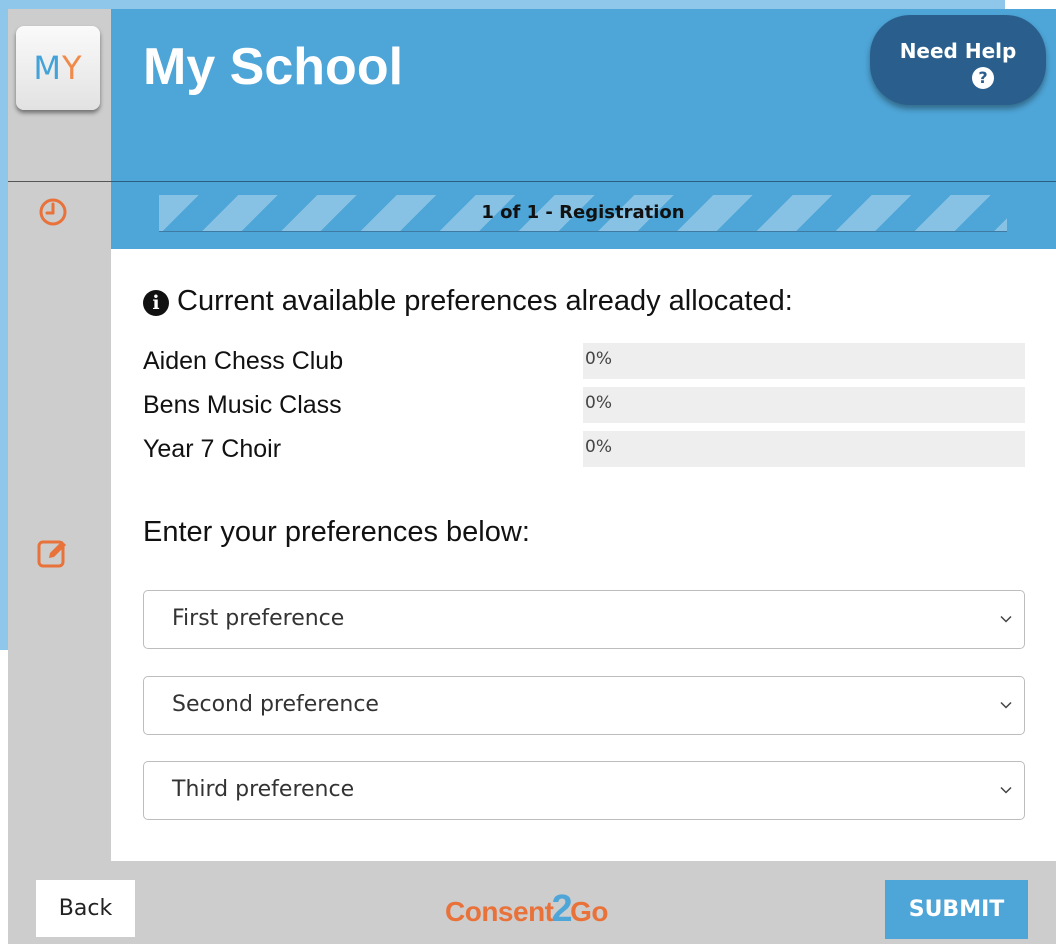 The width and height of the screenshot is (1056, 944). Describe the element at coordinates (53, 212) in the screenshot. I see `clock-icon` at that location.